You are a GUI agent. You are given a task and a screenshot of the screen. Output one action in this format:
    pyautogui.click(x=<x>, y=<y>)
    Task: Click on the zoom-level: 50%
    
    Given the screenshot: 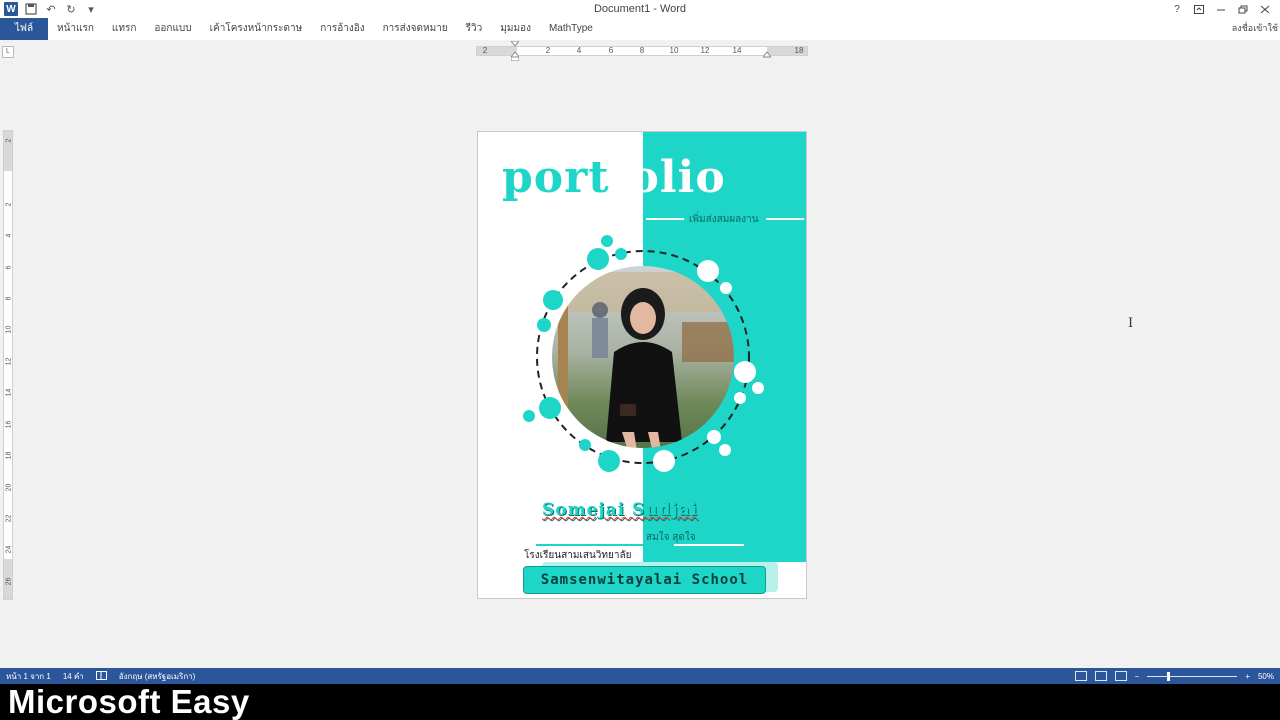 What is the action you would take?
    pyautogui.click(x=1266, y=676)
    